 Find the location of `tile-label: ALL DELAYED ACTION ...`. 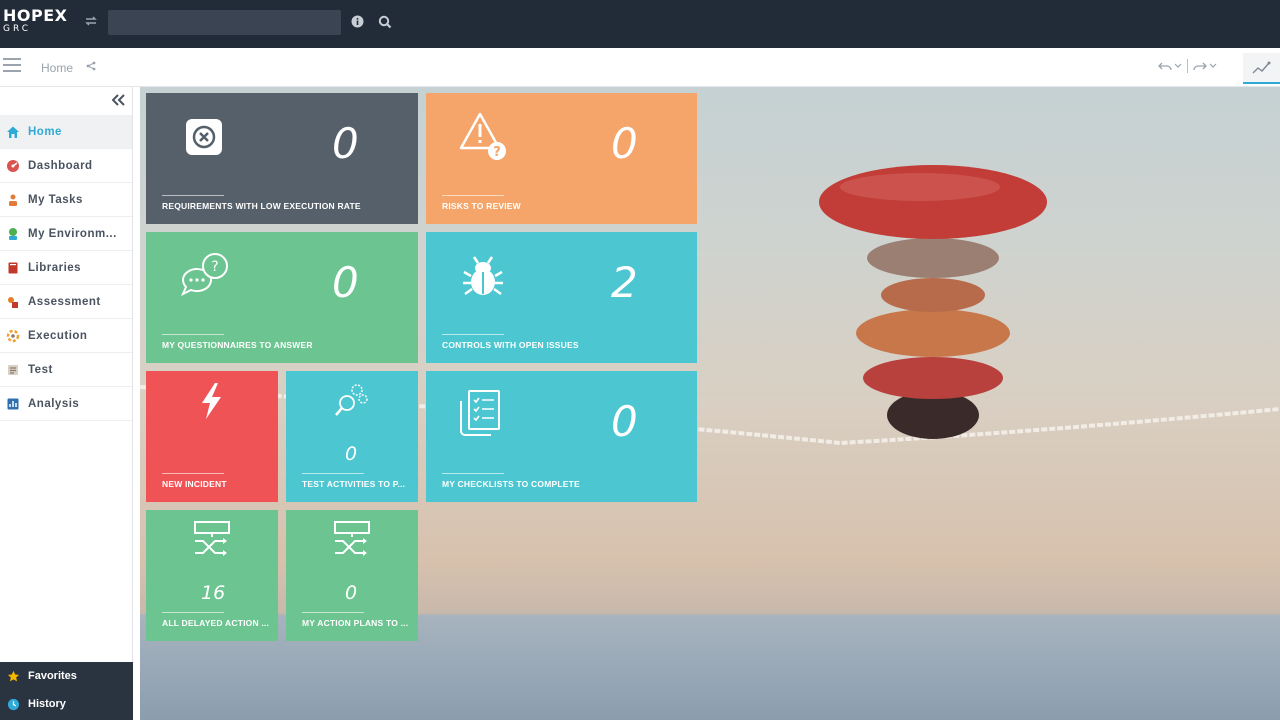

tile-label: ALL DELAYED ACTION ... is located at coordinates (216, 623).